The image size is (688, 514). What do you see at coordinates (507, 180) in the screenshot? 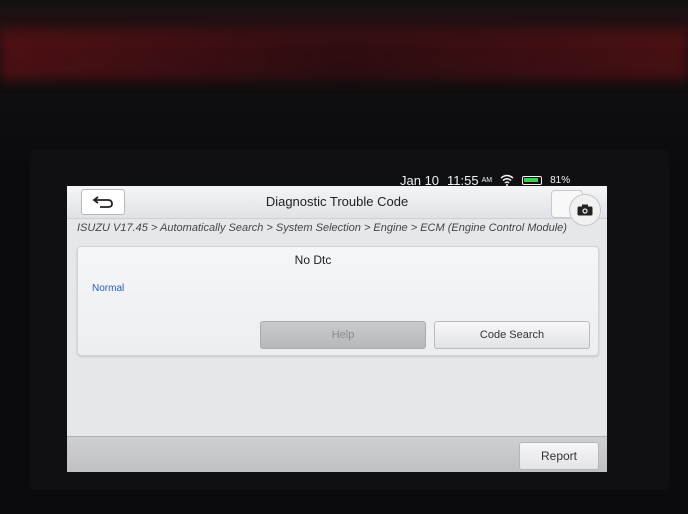
I see `wifi-icon` at bounding box center [507, 180].